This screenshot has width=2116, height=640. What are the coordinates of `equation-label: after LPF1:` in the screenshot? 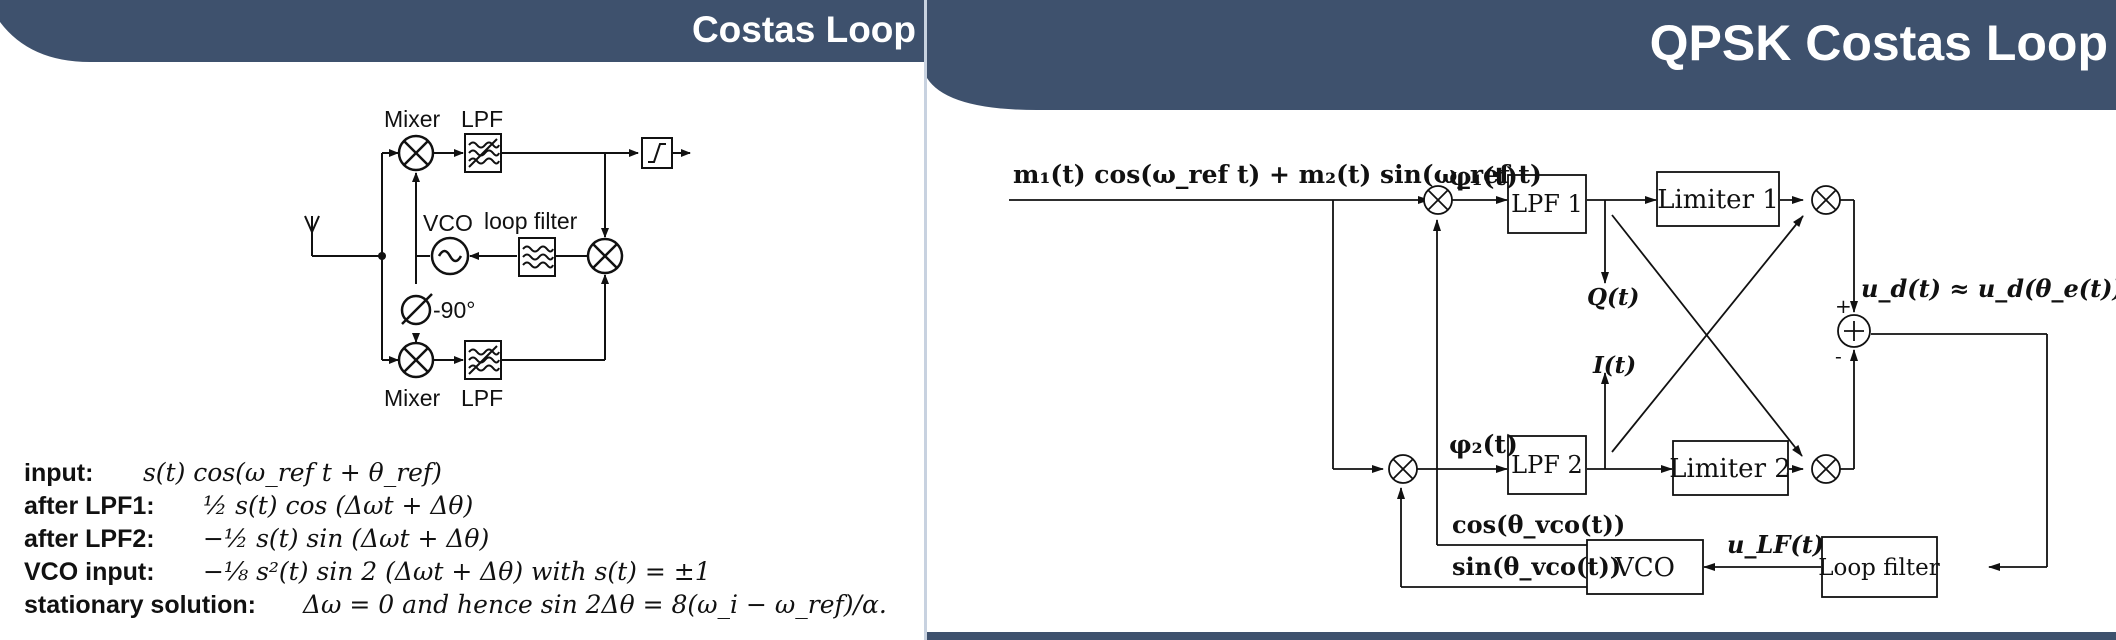 It's located at (89, 506).